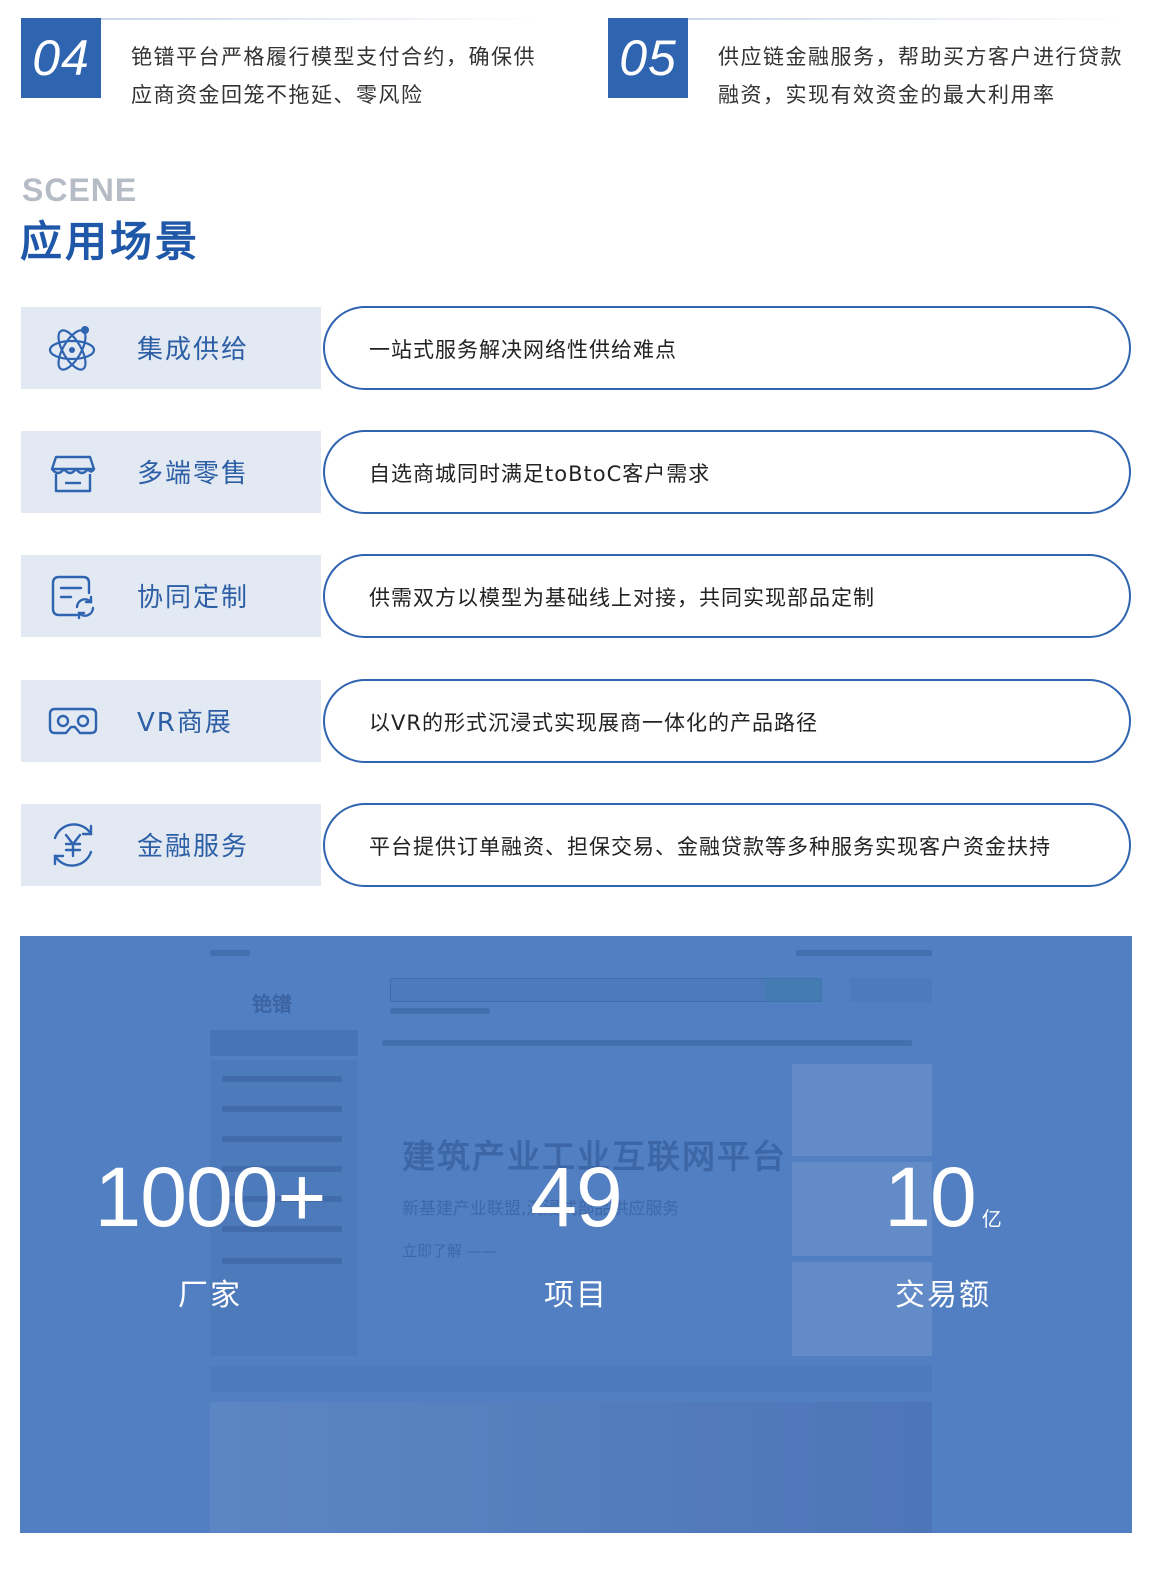 The width and height of the screenshot is (1158, 1570). I want to click on stat-transaction-volume: 10 亿 交易额, so click(942, 1233).